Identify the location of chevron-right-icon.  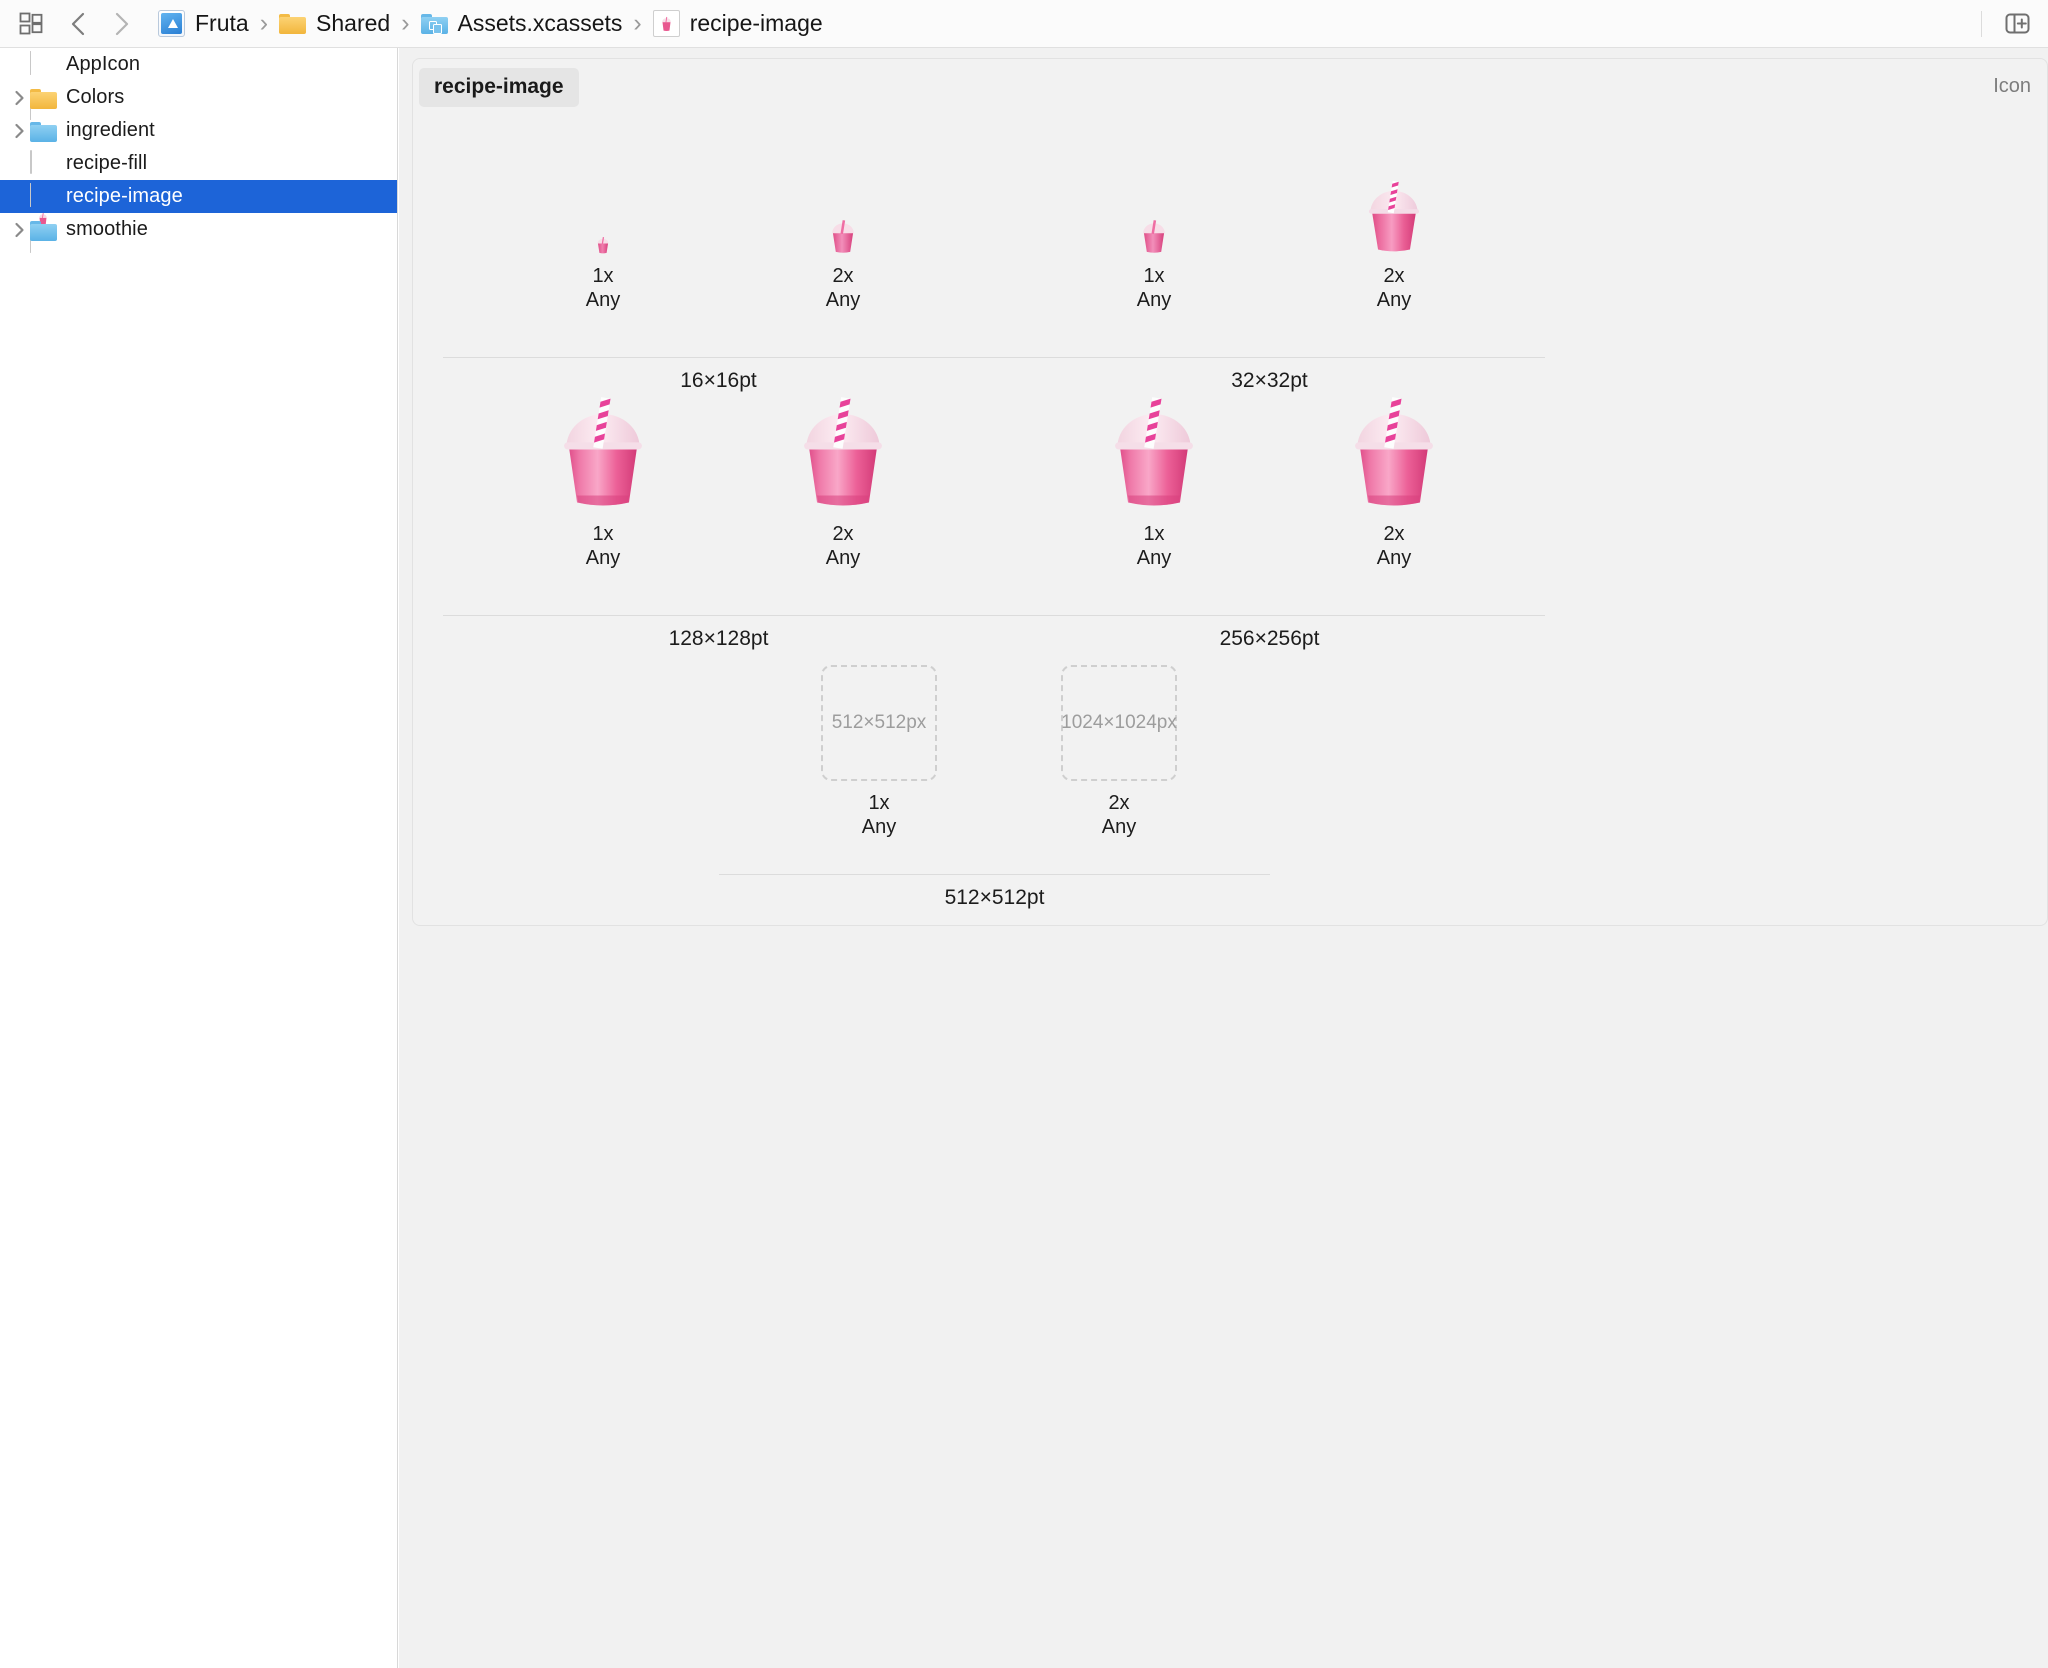
(121, 24).